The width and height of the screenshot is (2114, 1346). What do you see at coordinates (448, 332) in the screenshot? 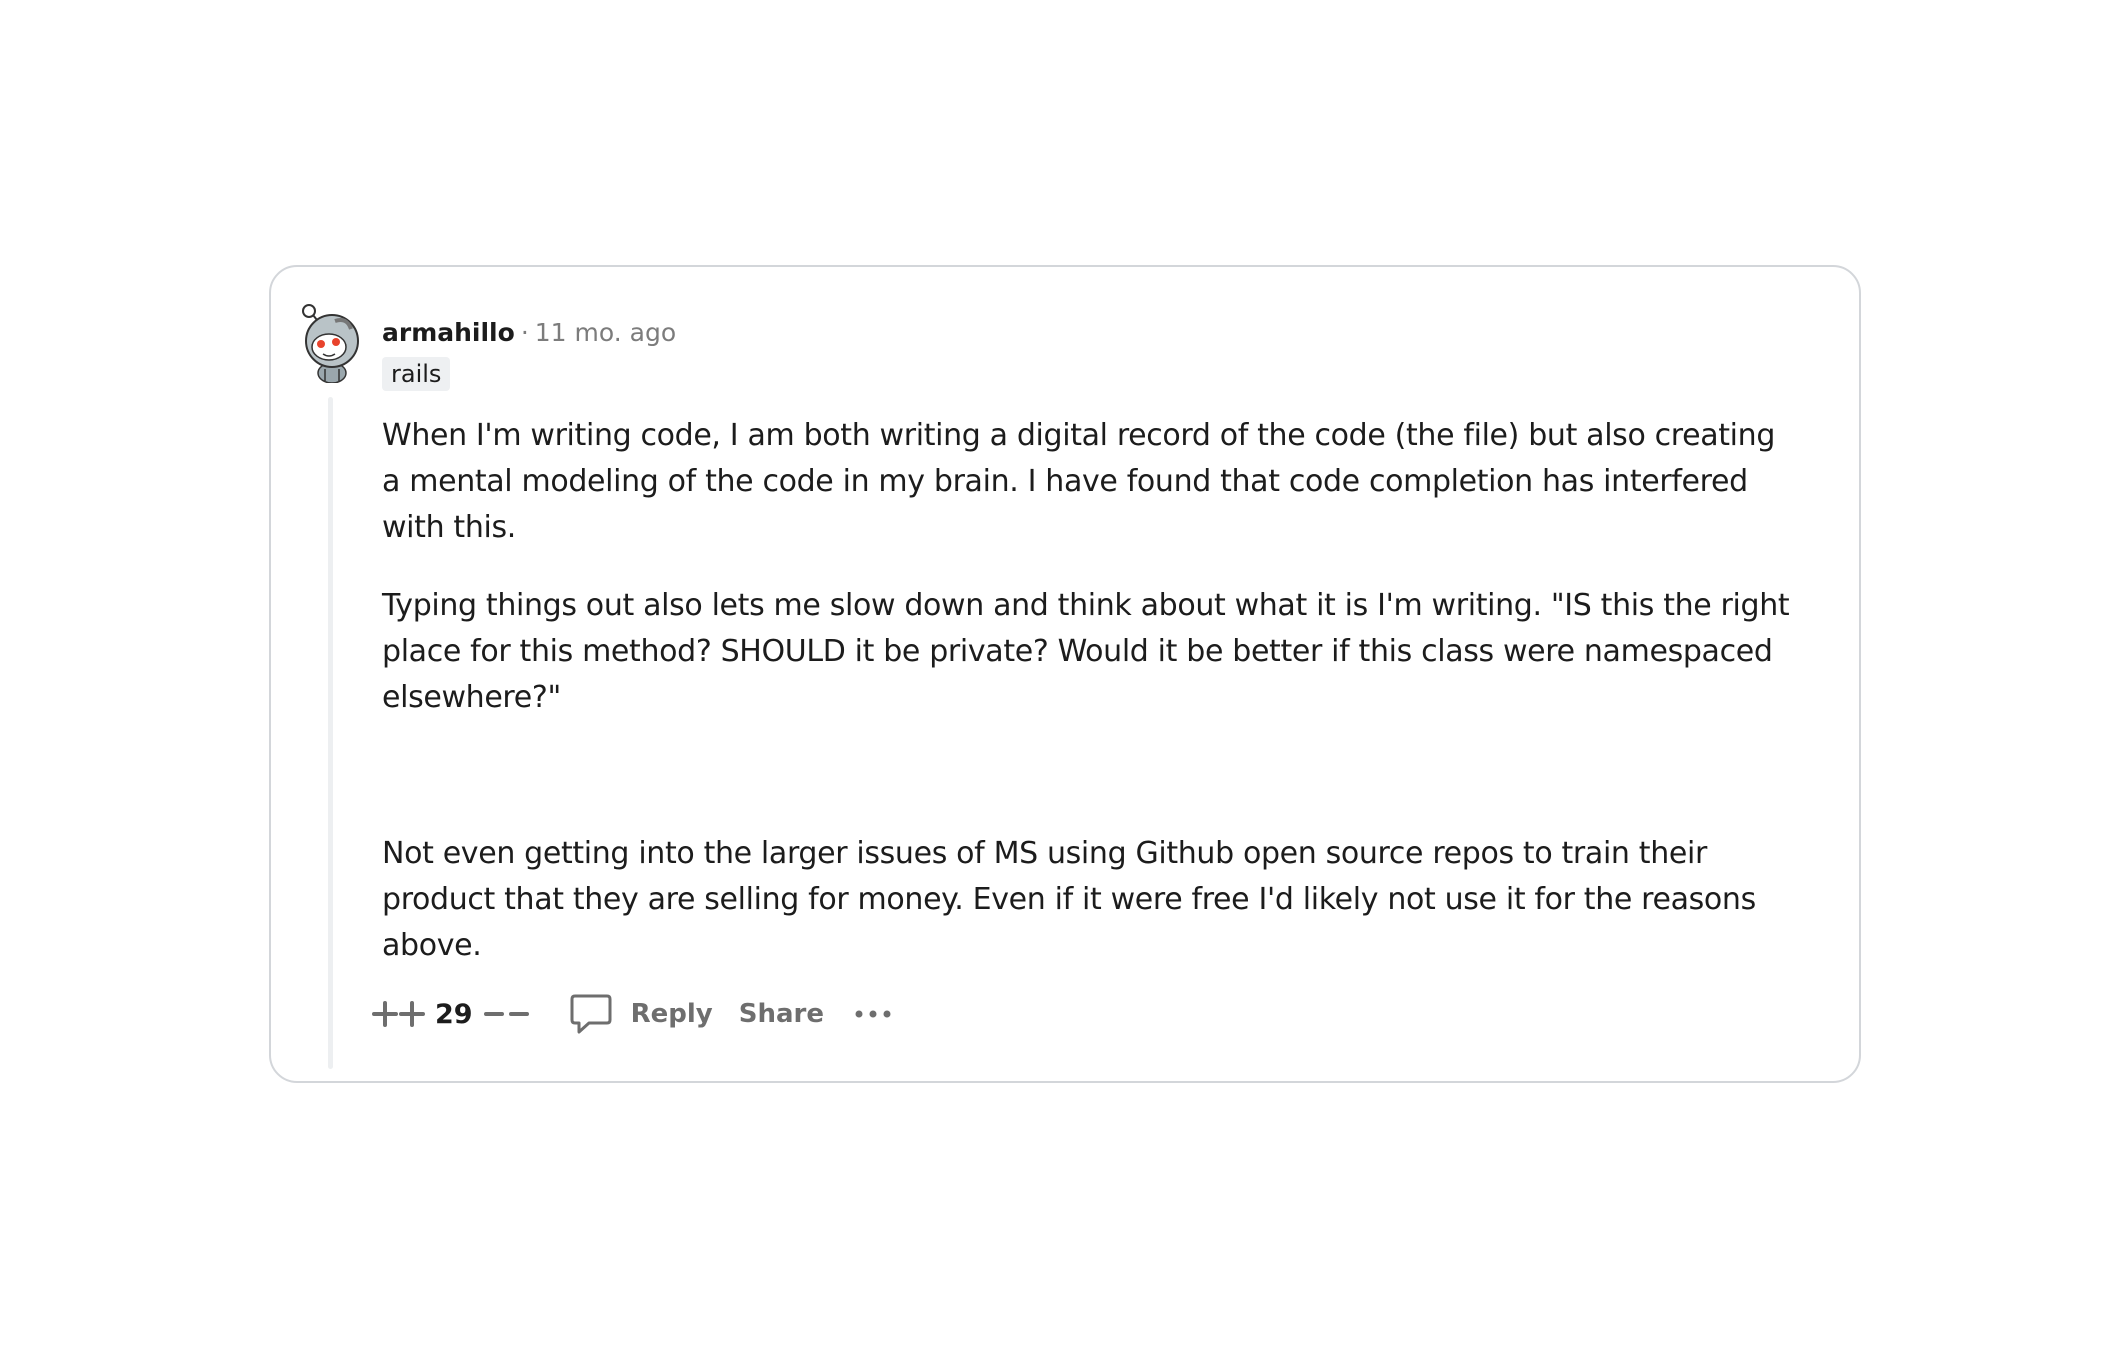
I see `username: armahillo` at bounding box center [448, 332].